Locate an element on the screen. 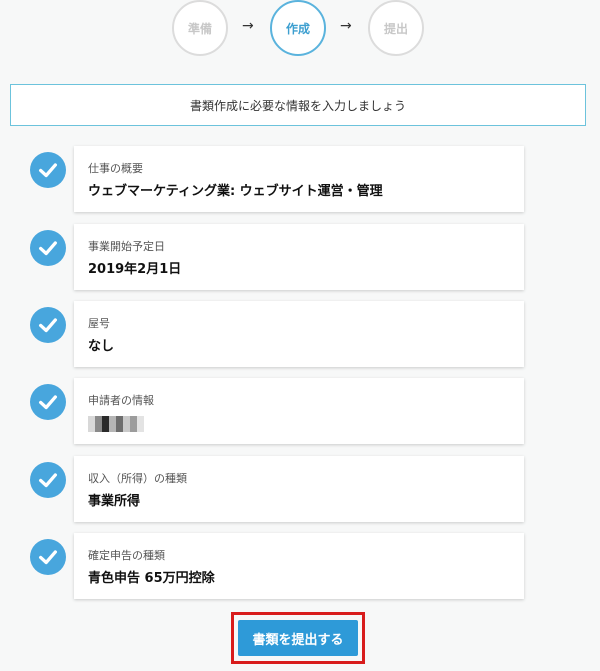  step-create: 作成 is located at coordinates (298, 28).